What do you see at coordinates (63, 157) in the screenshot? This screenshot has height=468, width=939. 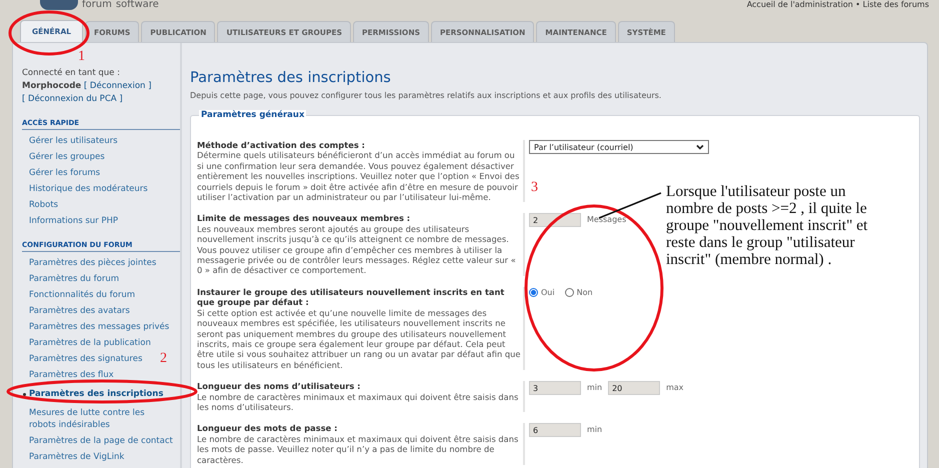 I see `sidebar-link: Gérer les groupes` at bounding box center [63, 157].